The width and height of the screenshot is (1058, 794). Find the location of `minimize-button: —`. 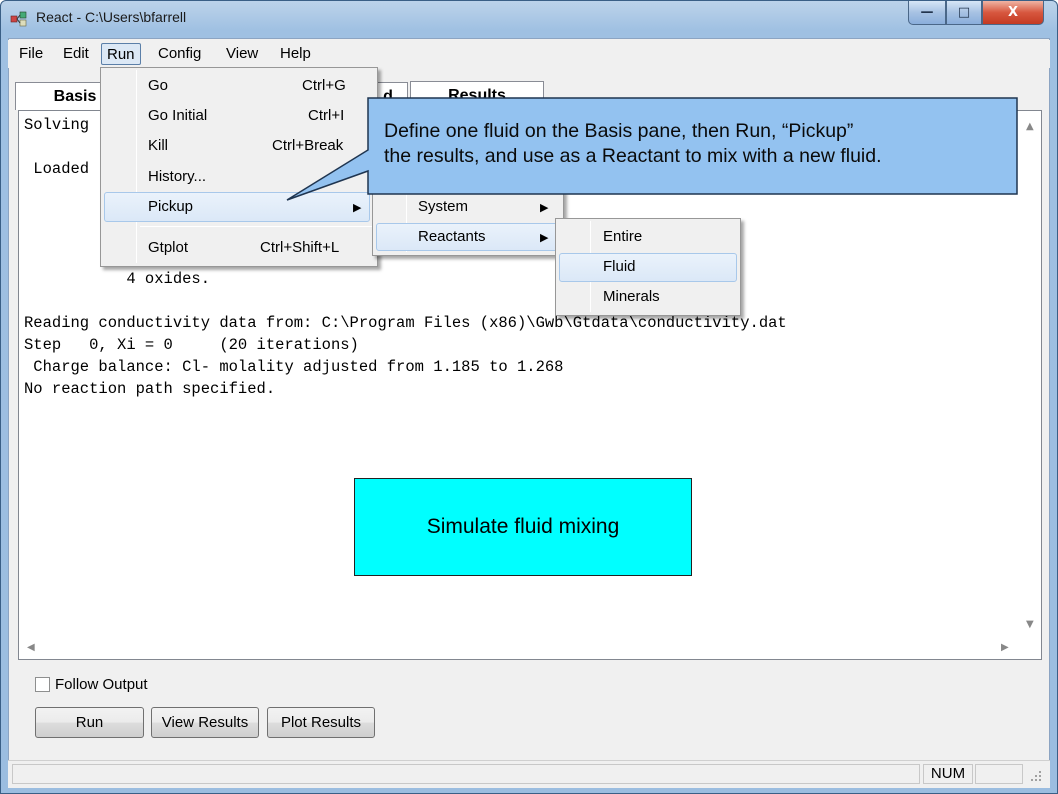

minimize-button: — is located at coordinates (927, 13).